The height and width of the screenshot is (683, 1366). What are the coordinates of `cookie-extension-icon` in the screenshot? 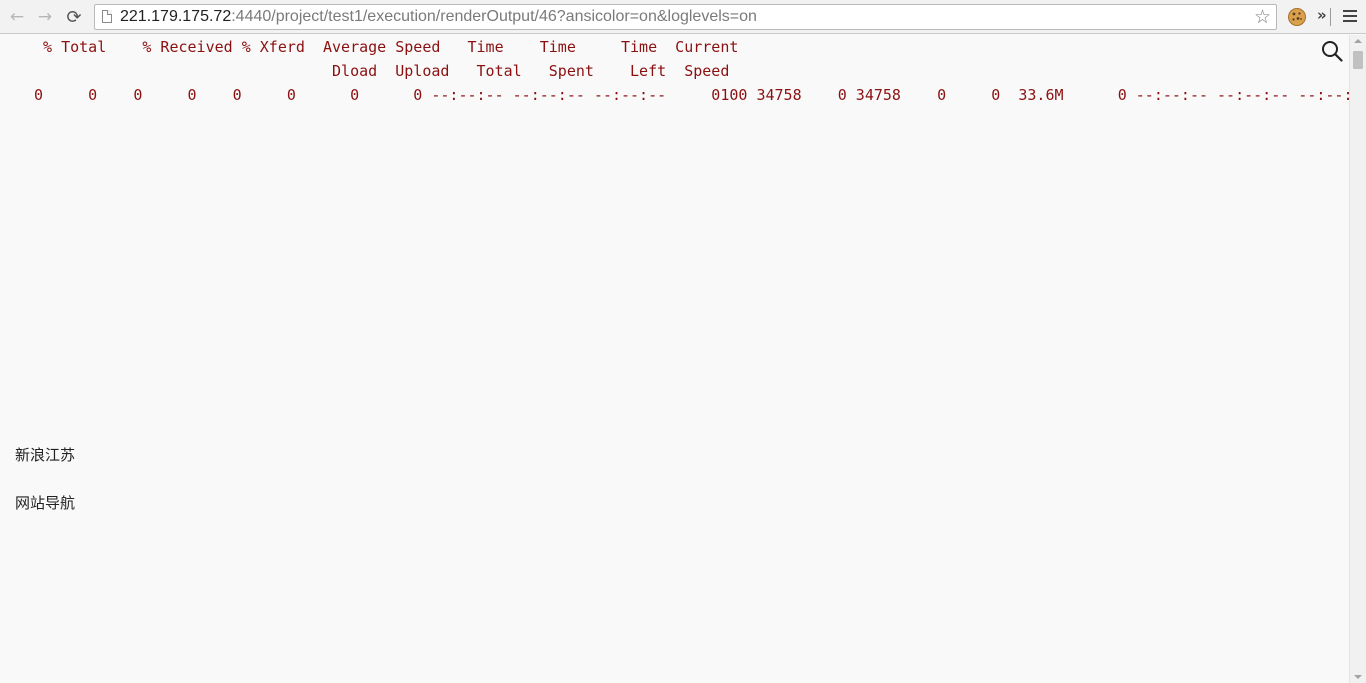 It's located at (1297, 17).